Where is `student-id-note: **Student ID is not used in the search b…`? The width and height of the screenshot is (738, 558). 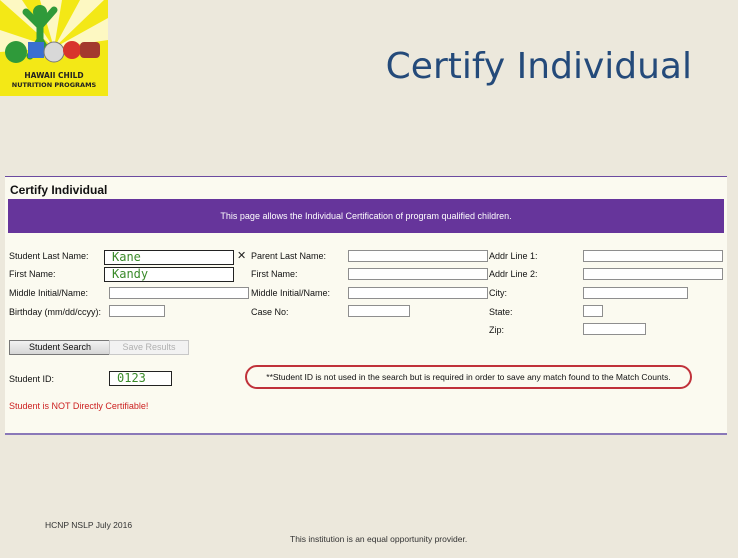 student-id-note: **Student ID is not used in the search b… is located at coordinates (468, 377).